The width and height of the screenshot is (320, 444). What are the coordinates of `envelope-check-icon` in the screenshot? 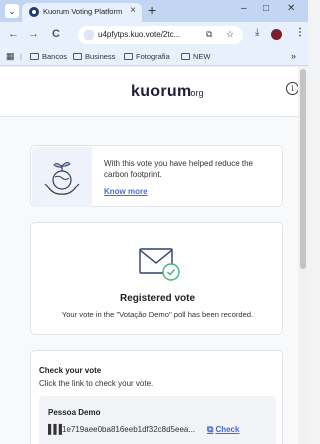 It's located at (159, 264).